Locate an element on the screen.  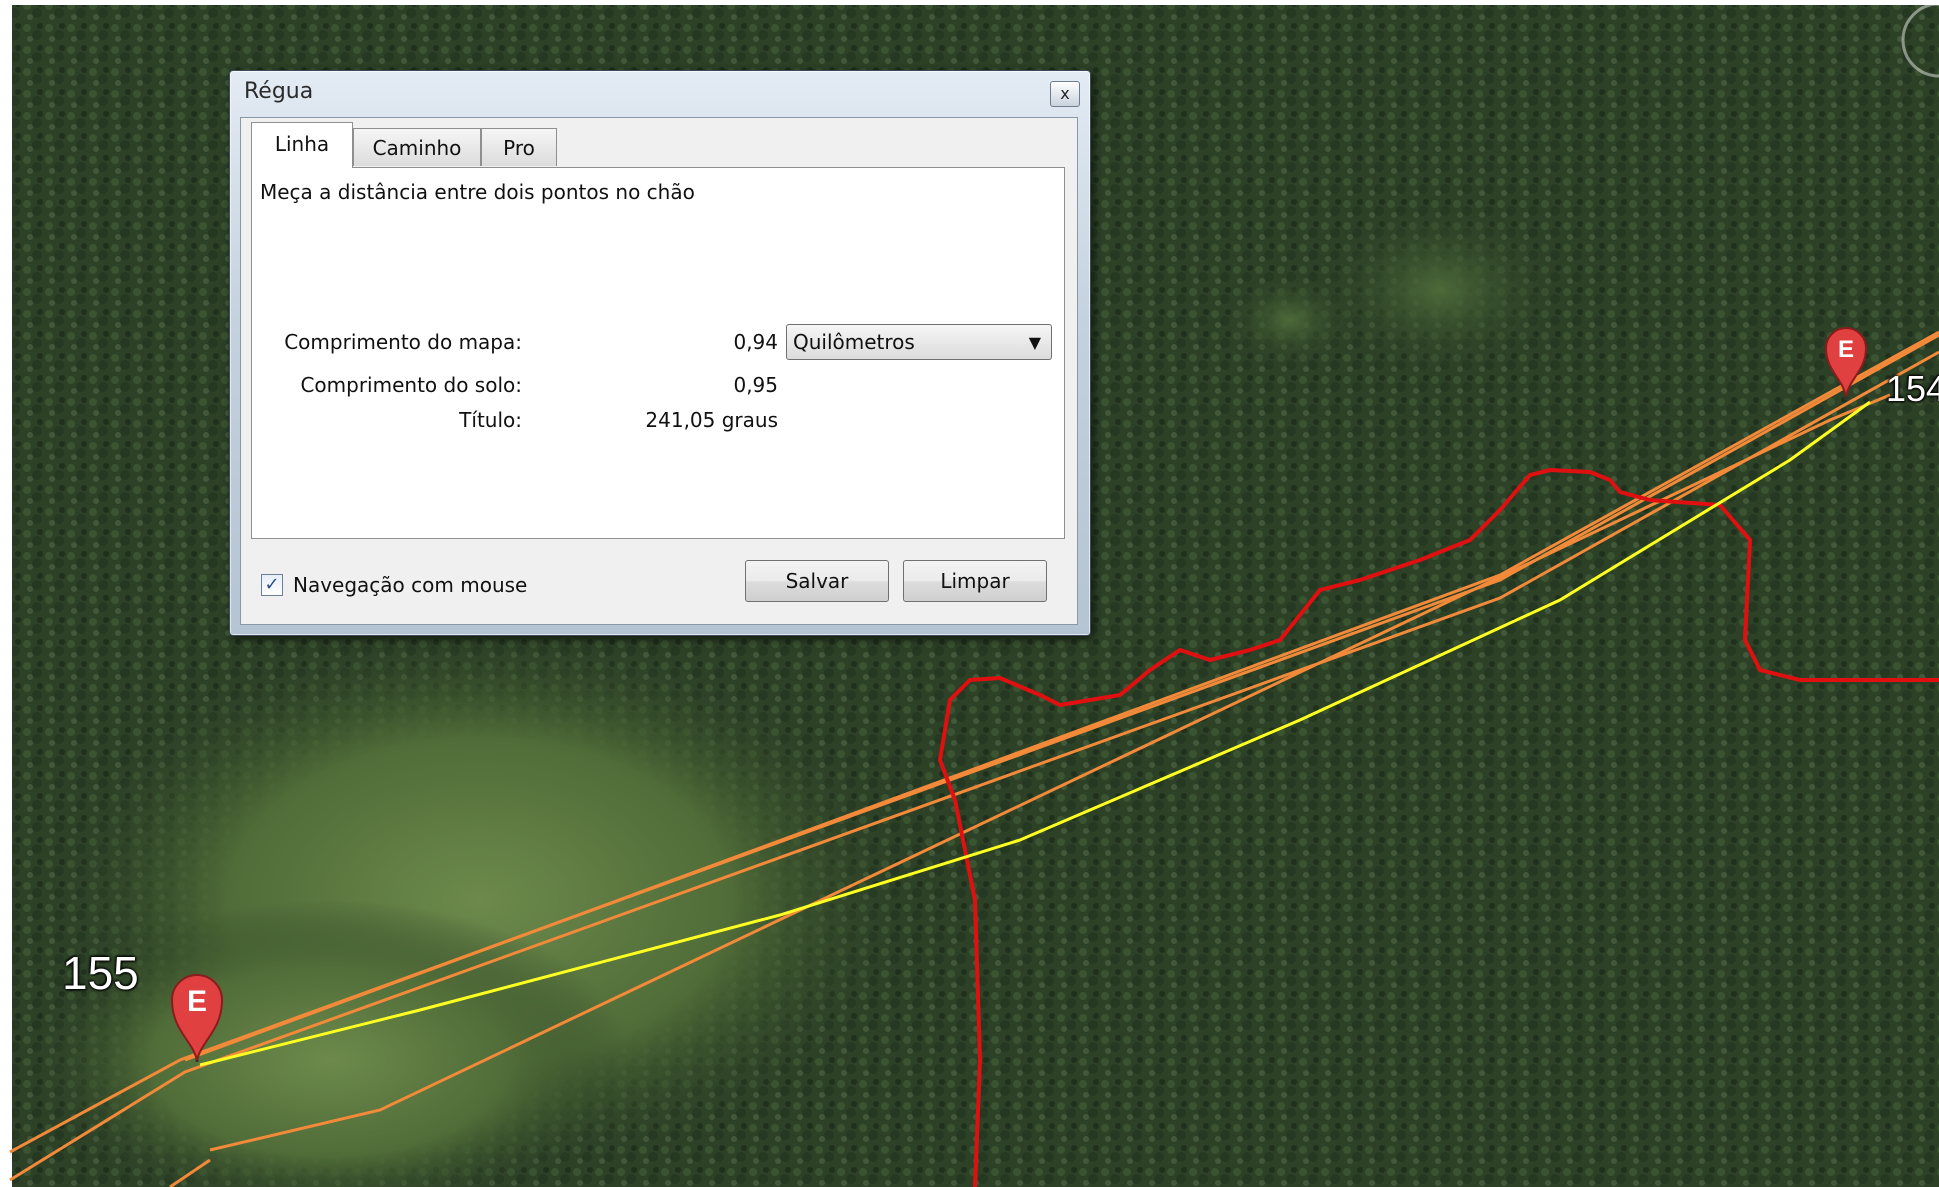
save-button: Salvar is located at coordinates (817, 581).